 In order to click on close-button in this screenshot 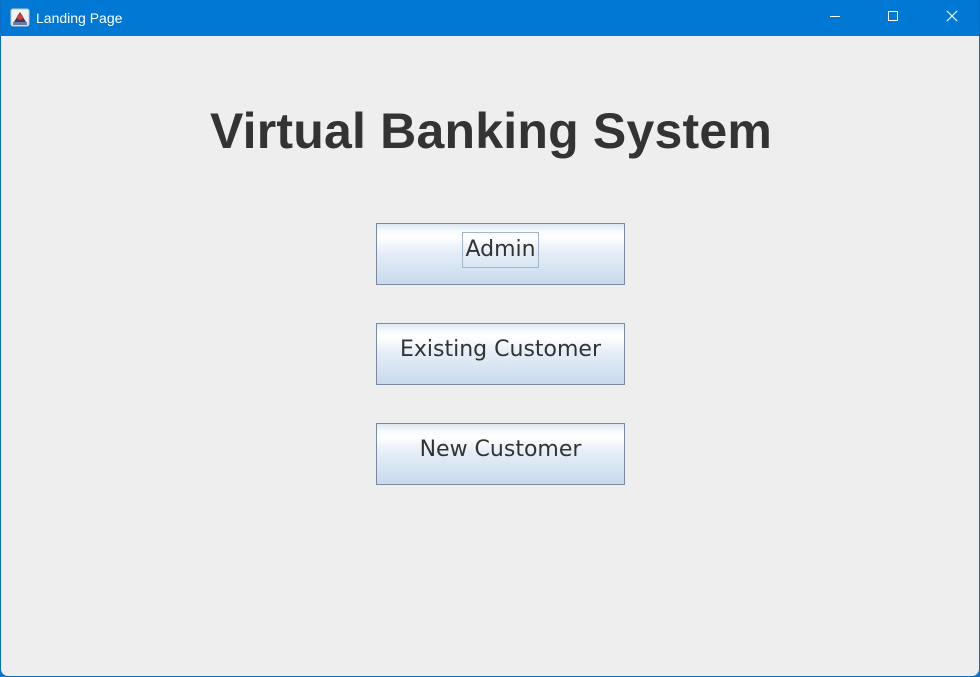, I will do `click(951, 18)`.